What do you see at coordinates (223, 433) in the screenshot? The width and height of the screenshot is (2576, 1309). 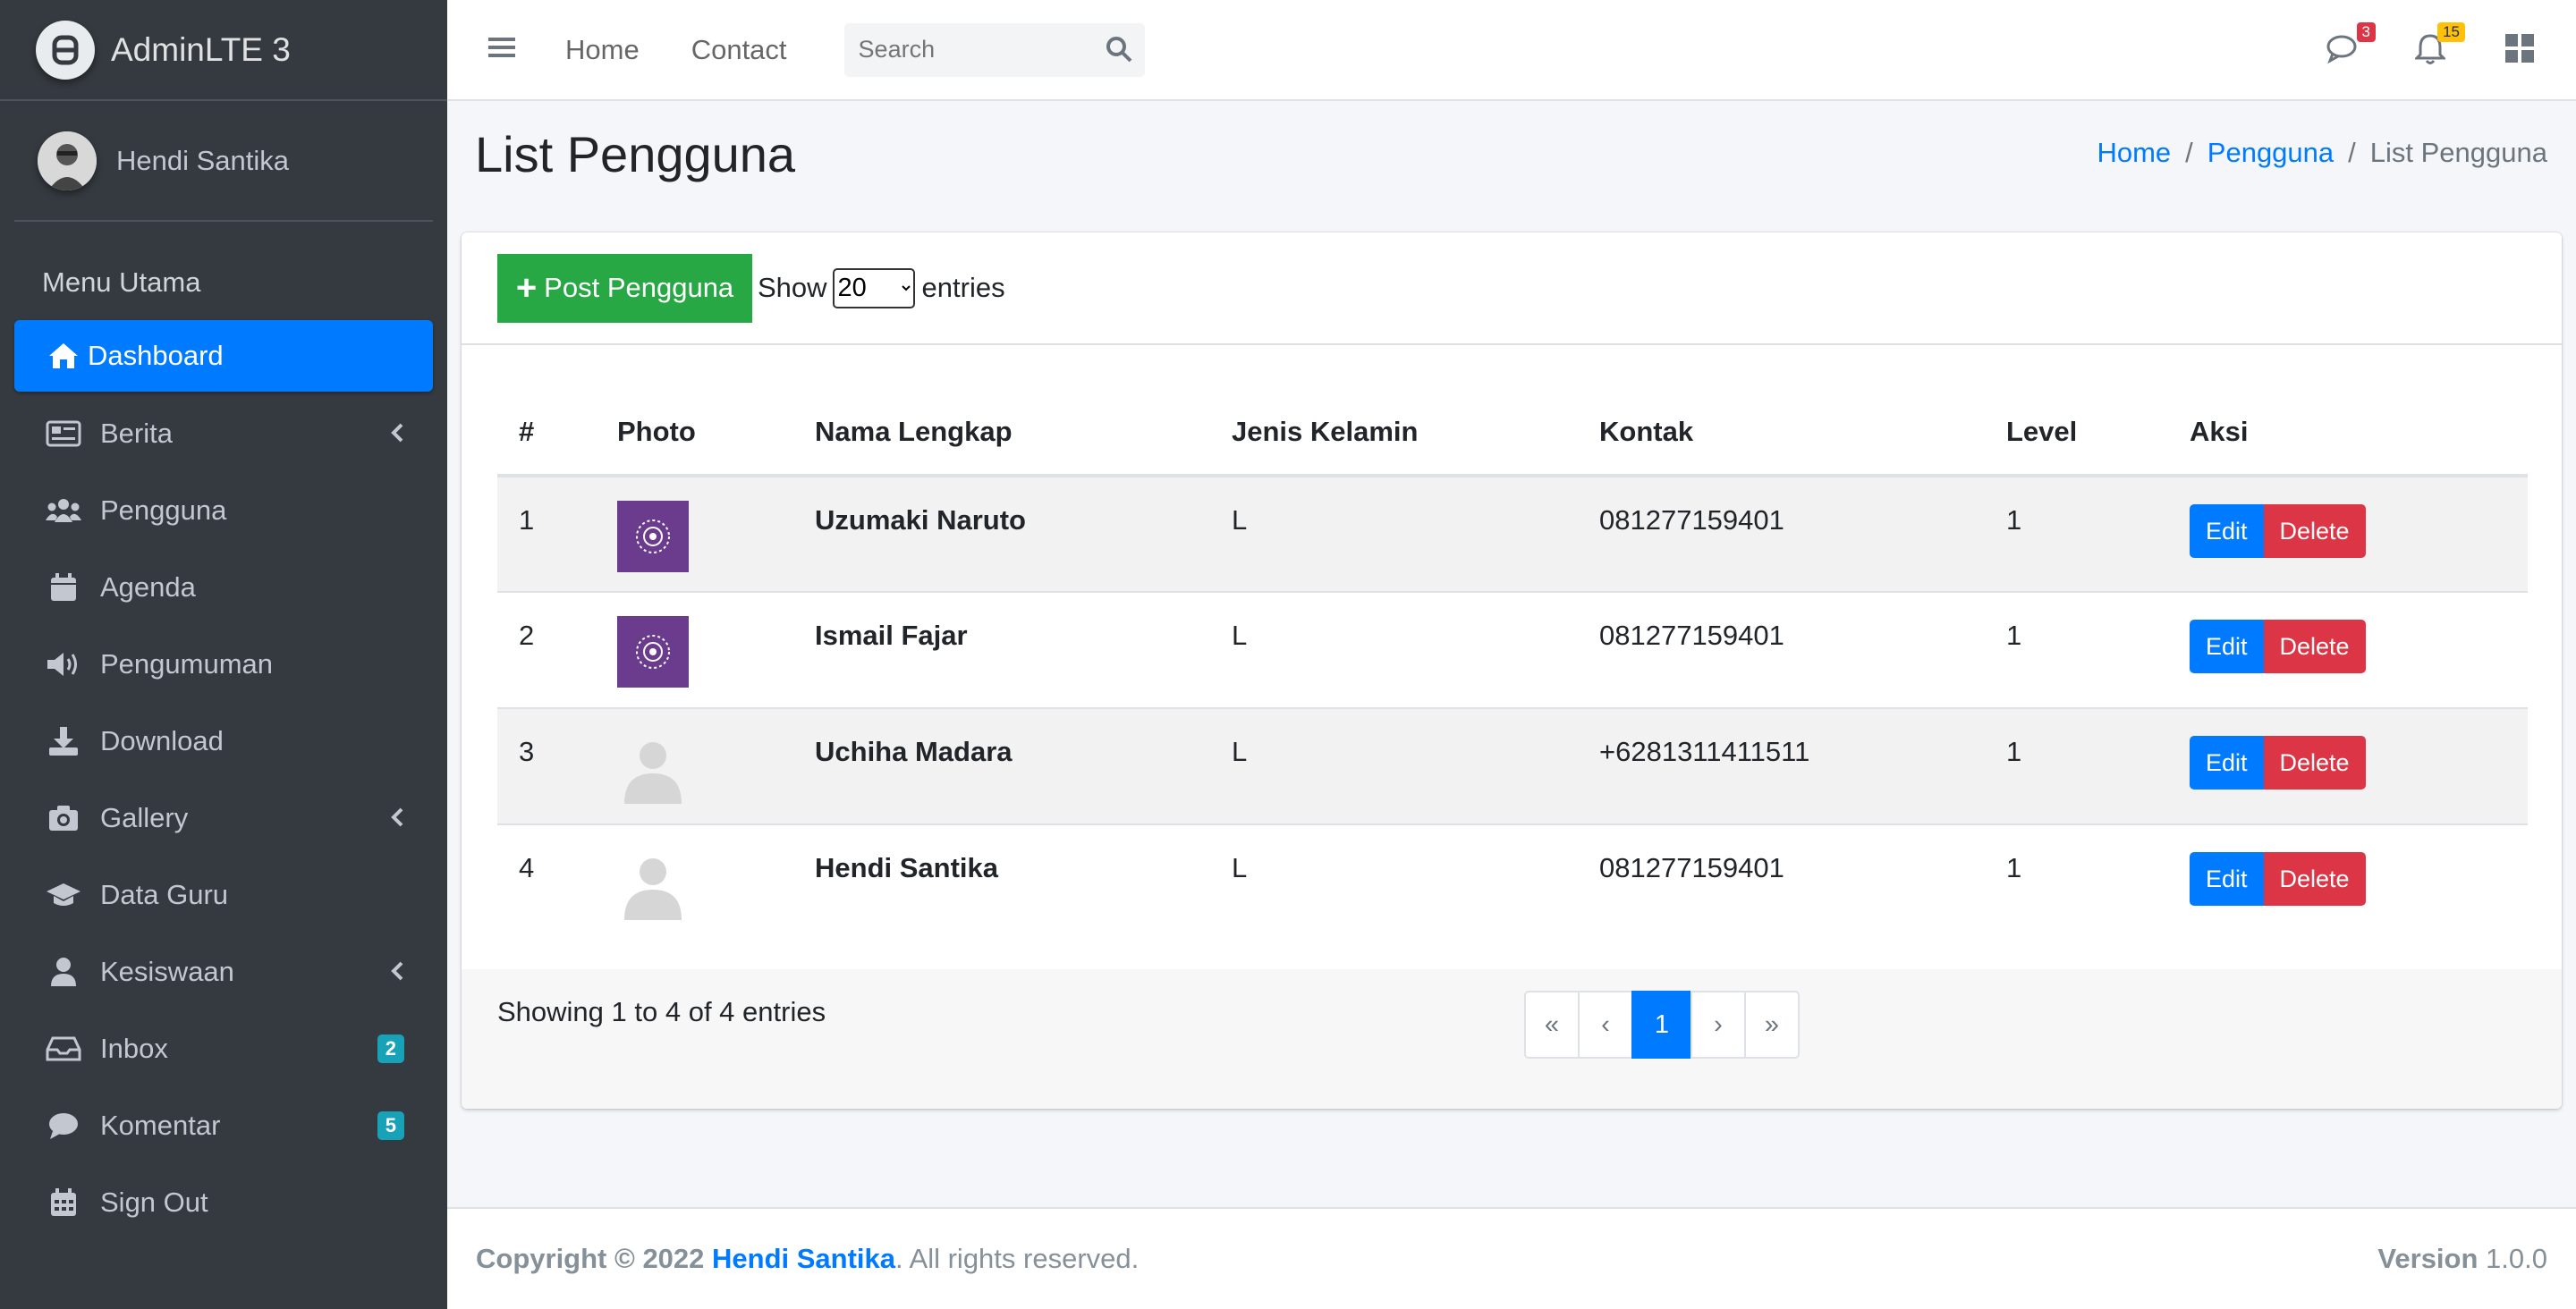 I see `sidebar-item-berita: Berita` at bounding box center [223, 433].